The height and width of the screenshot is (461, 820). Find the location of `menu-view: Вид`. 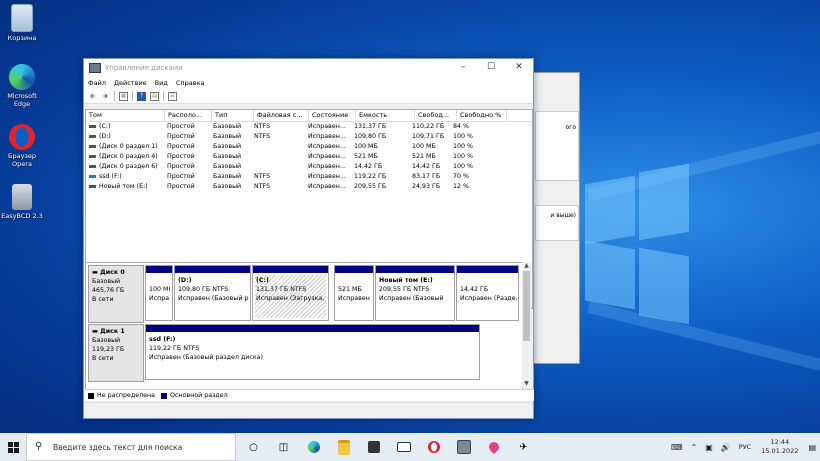

menu-view: Вид is located at coordinates (161, 83).